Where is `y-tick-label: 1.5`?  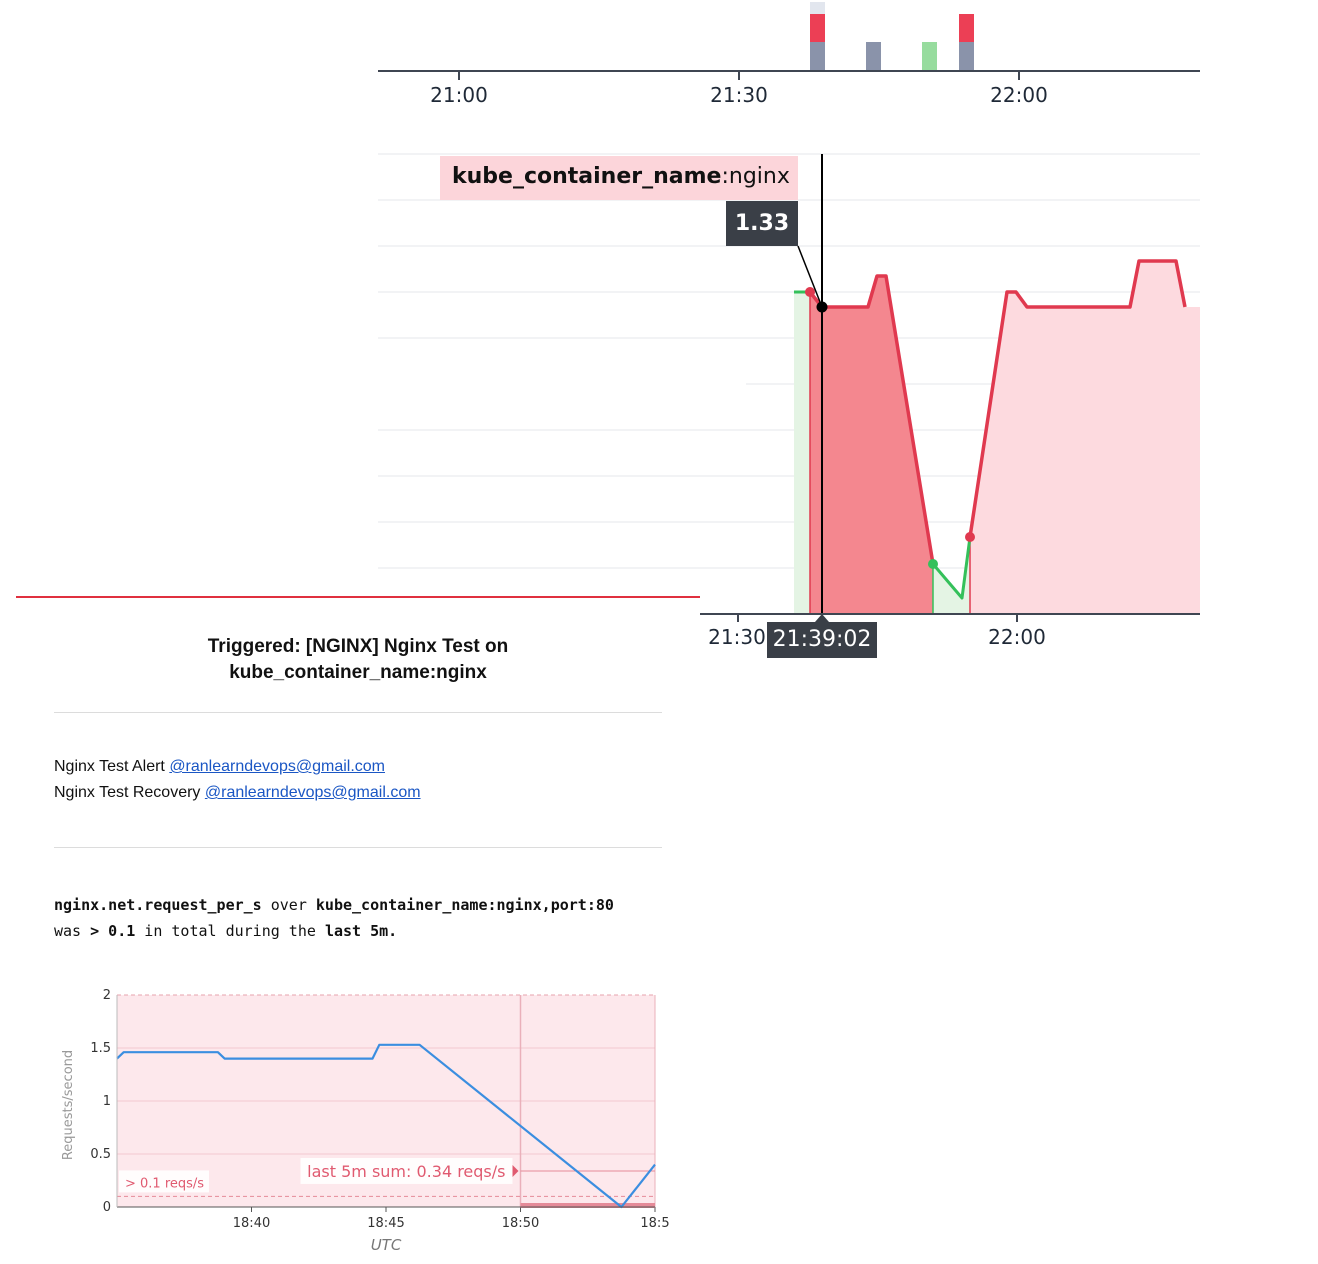 y-tick-label: 1.5 is located at coordinates (100, 1048).